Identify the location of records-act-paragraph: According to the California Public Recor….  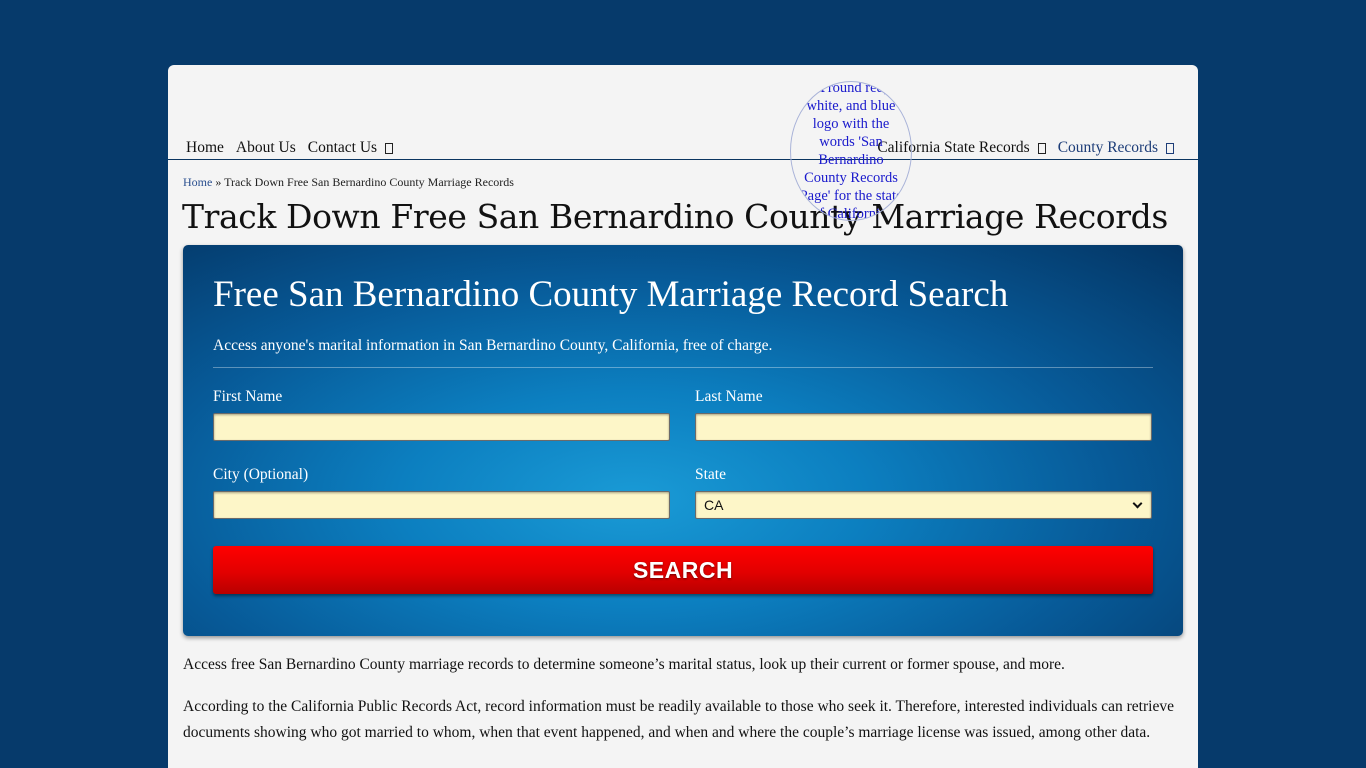
(678, 719).